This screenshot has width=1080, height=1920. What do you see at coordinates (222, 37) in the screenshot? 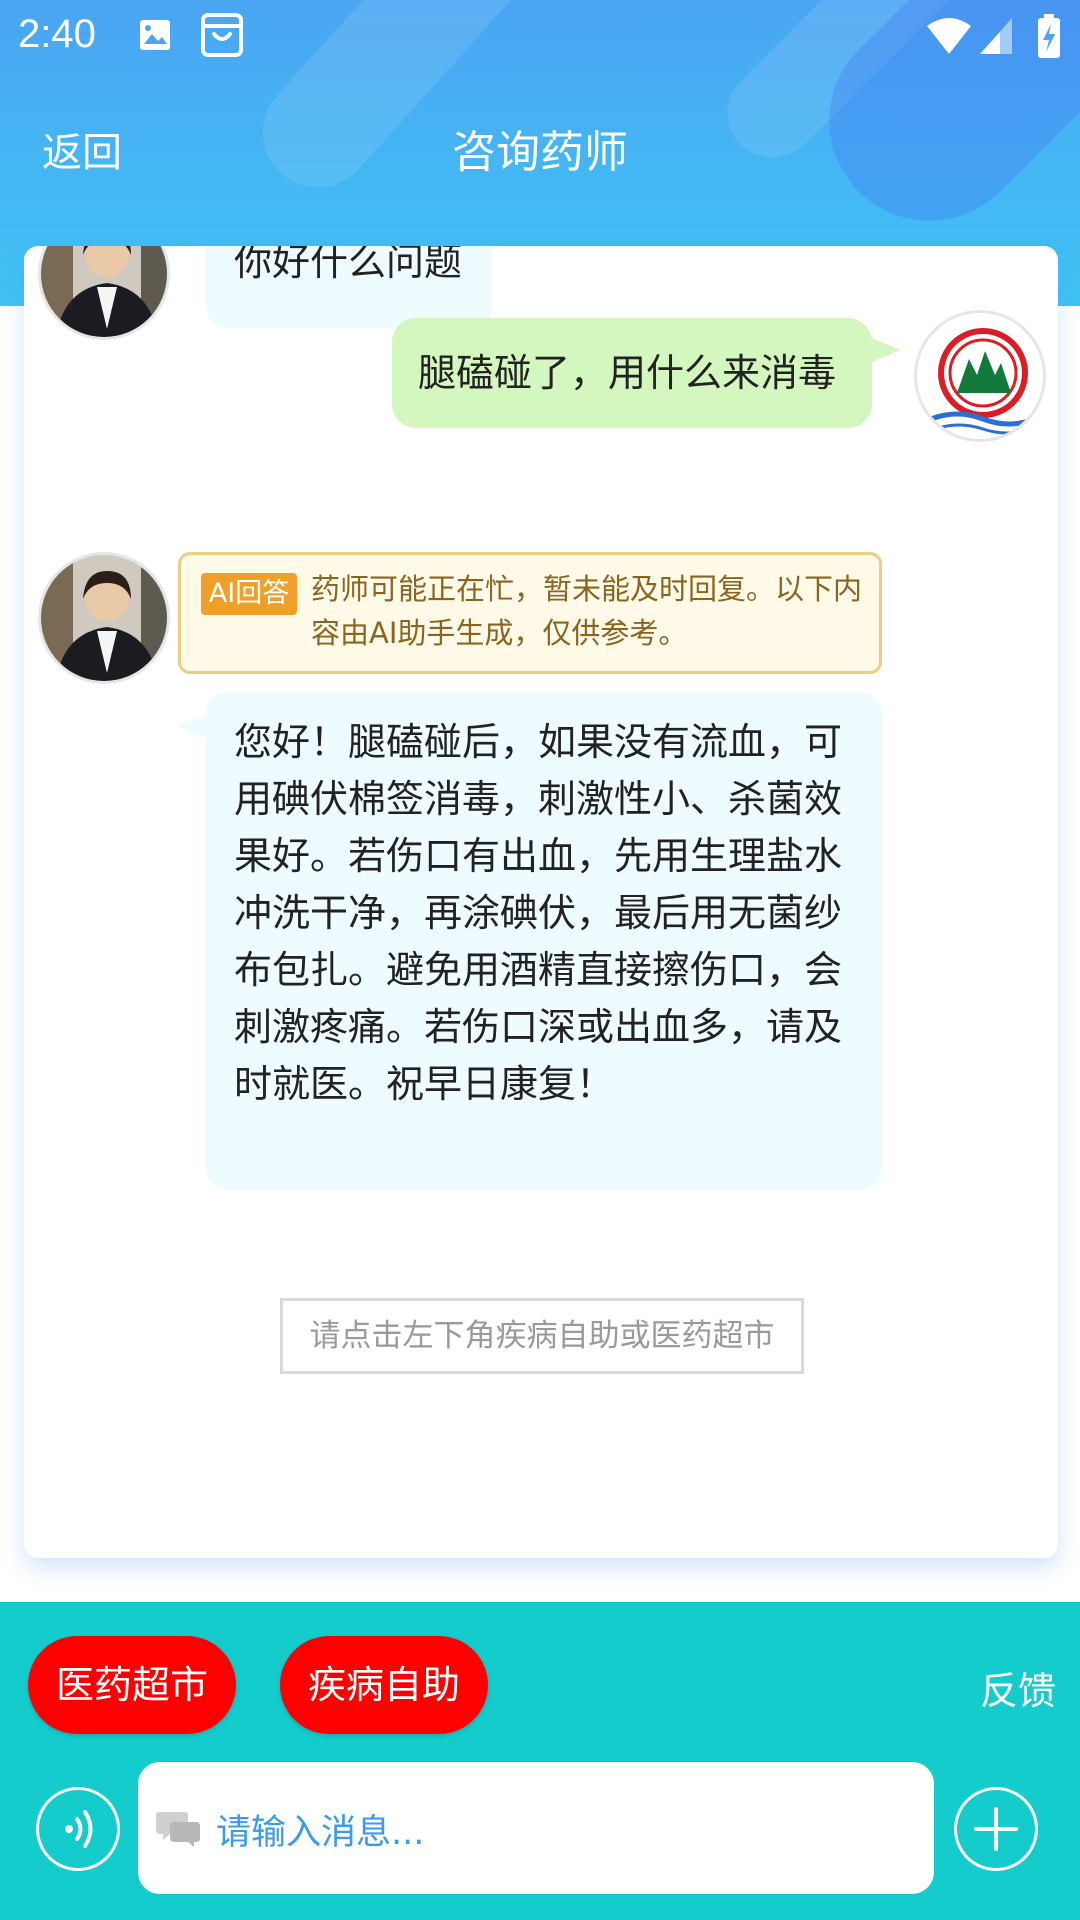
I see `shopping-bag-icon` at bounding box center [222, 37].